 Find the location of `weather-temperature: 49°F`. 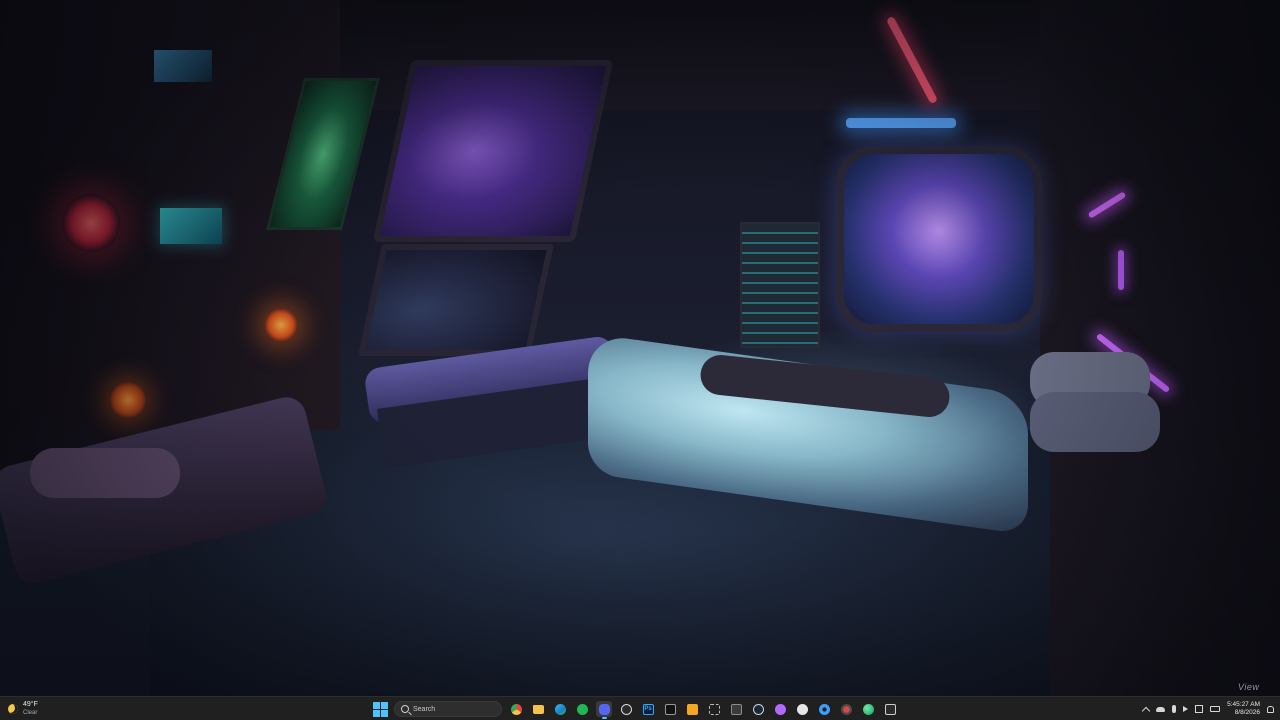

weather-temperature: 49°F is located at coordinates (30, 704).